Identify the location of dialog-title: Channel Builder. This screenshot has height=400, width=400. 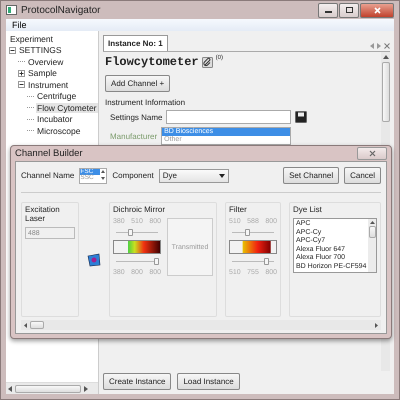
(49, 153).